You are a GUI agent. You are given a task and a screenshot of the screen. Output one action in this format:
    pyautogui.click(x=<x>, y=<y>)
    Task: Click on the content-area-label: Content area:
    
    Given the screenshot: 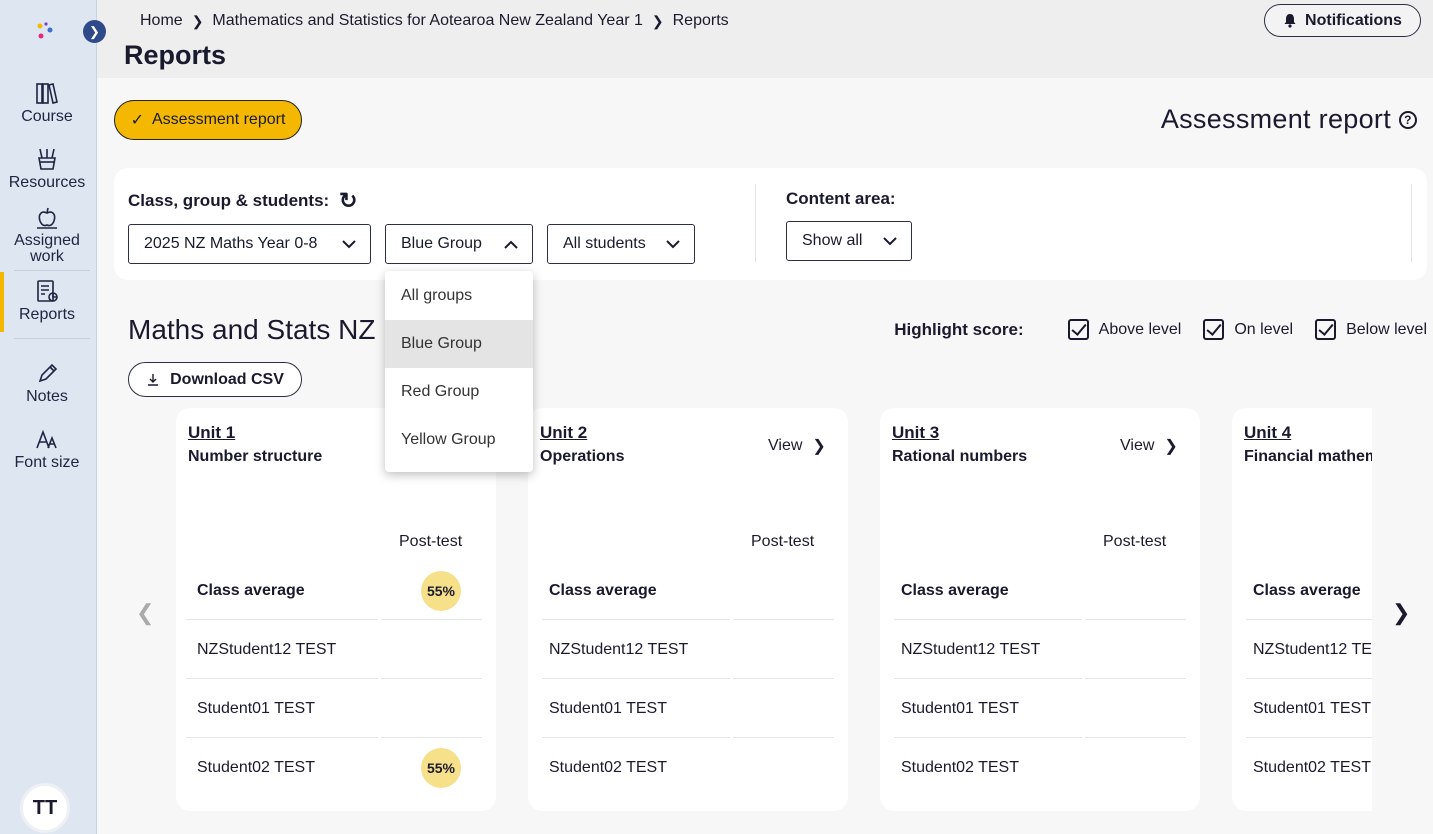 What is the action you would take?
    pyautogui.click(x=841, y=198)
    